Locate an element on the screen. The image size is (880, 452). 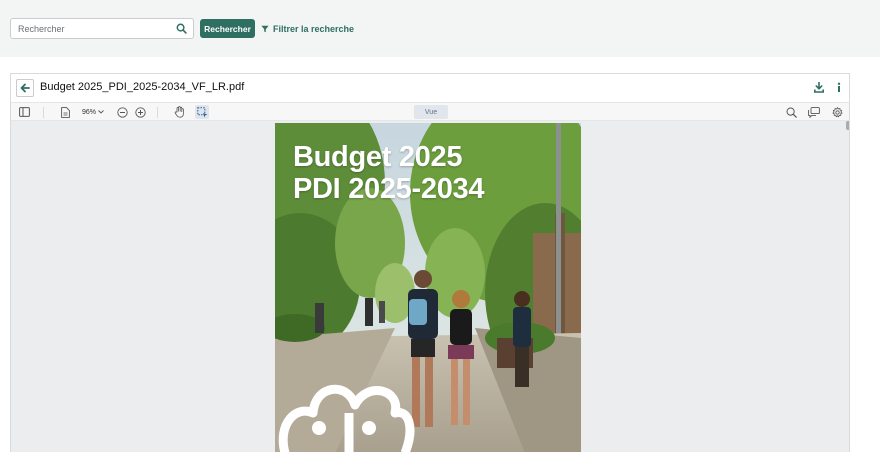
download-icon is located at coordinates (819, 87).